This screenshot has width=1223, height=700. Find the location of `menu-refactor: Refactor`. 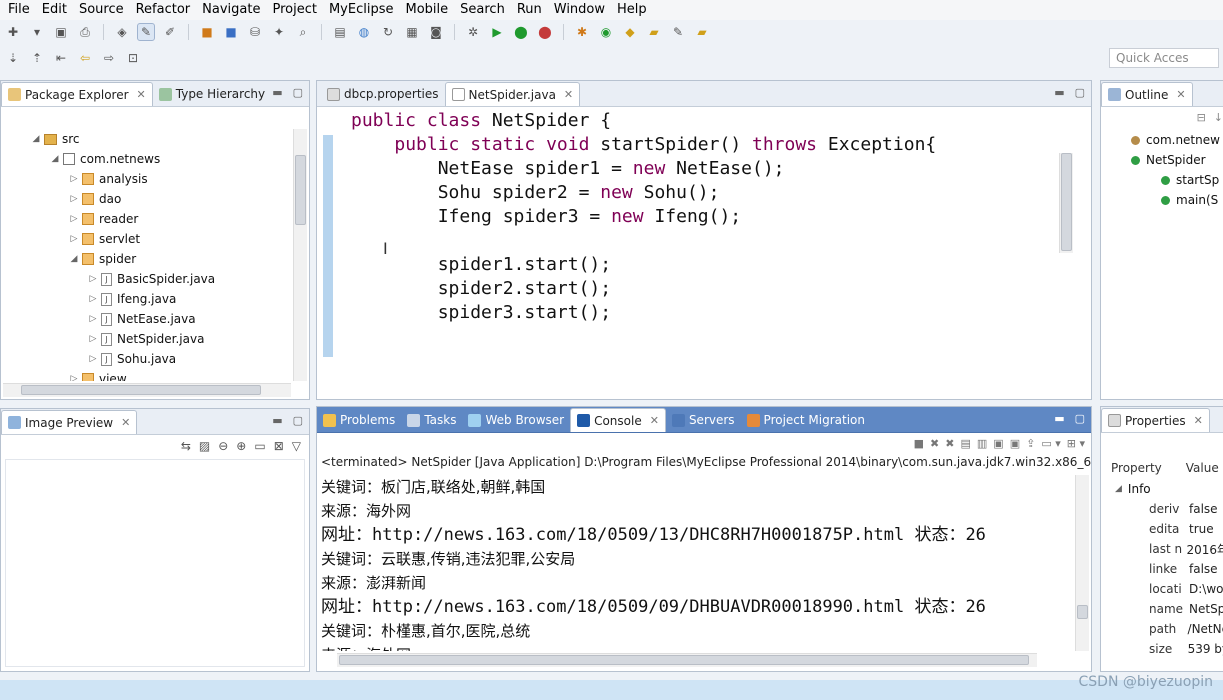

menu-refactor: Refactor is located at coordinates (163, 10).